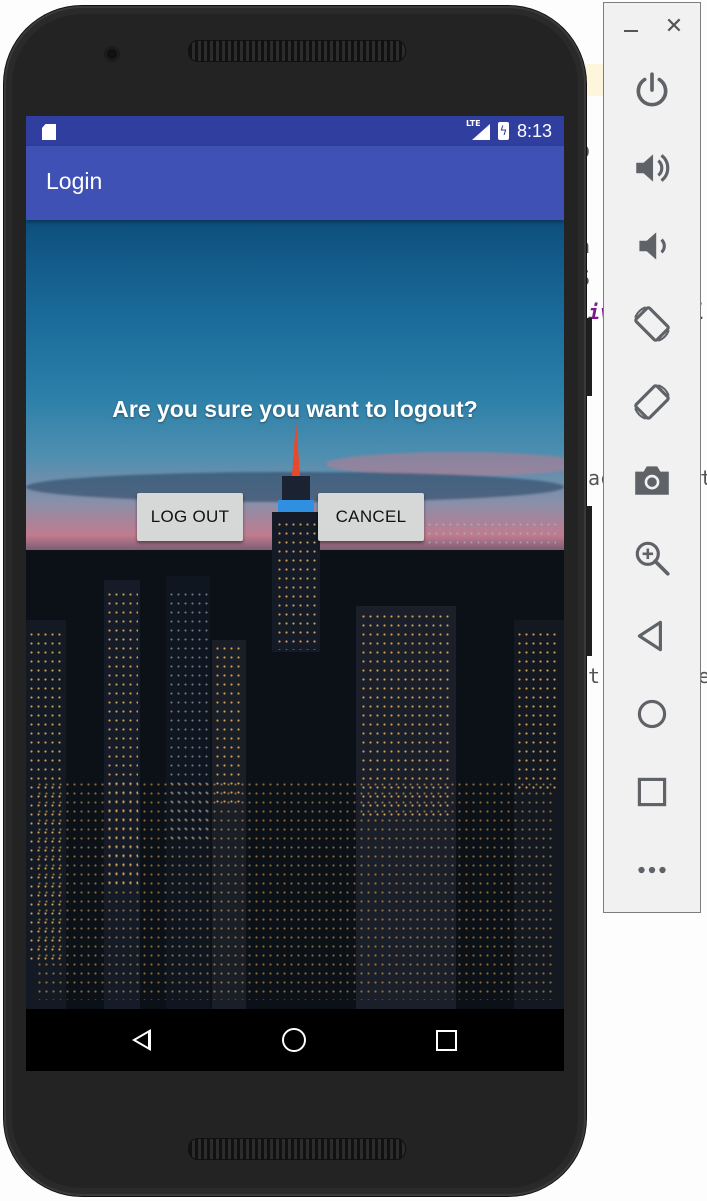 This screenshot has width=707, height=1201. What do you see at coordinates (112, 54) in the screenshot?
I see `front-camera` at bounding box center [112, 54].